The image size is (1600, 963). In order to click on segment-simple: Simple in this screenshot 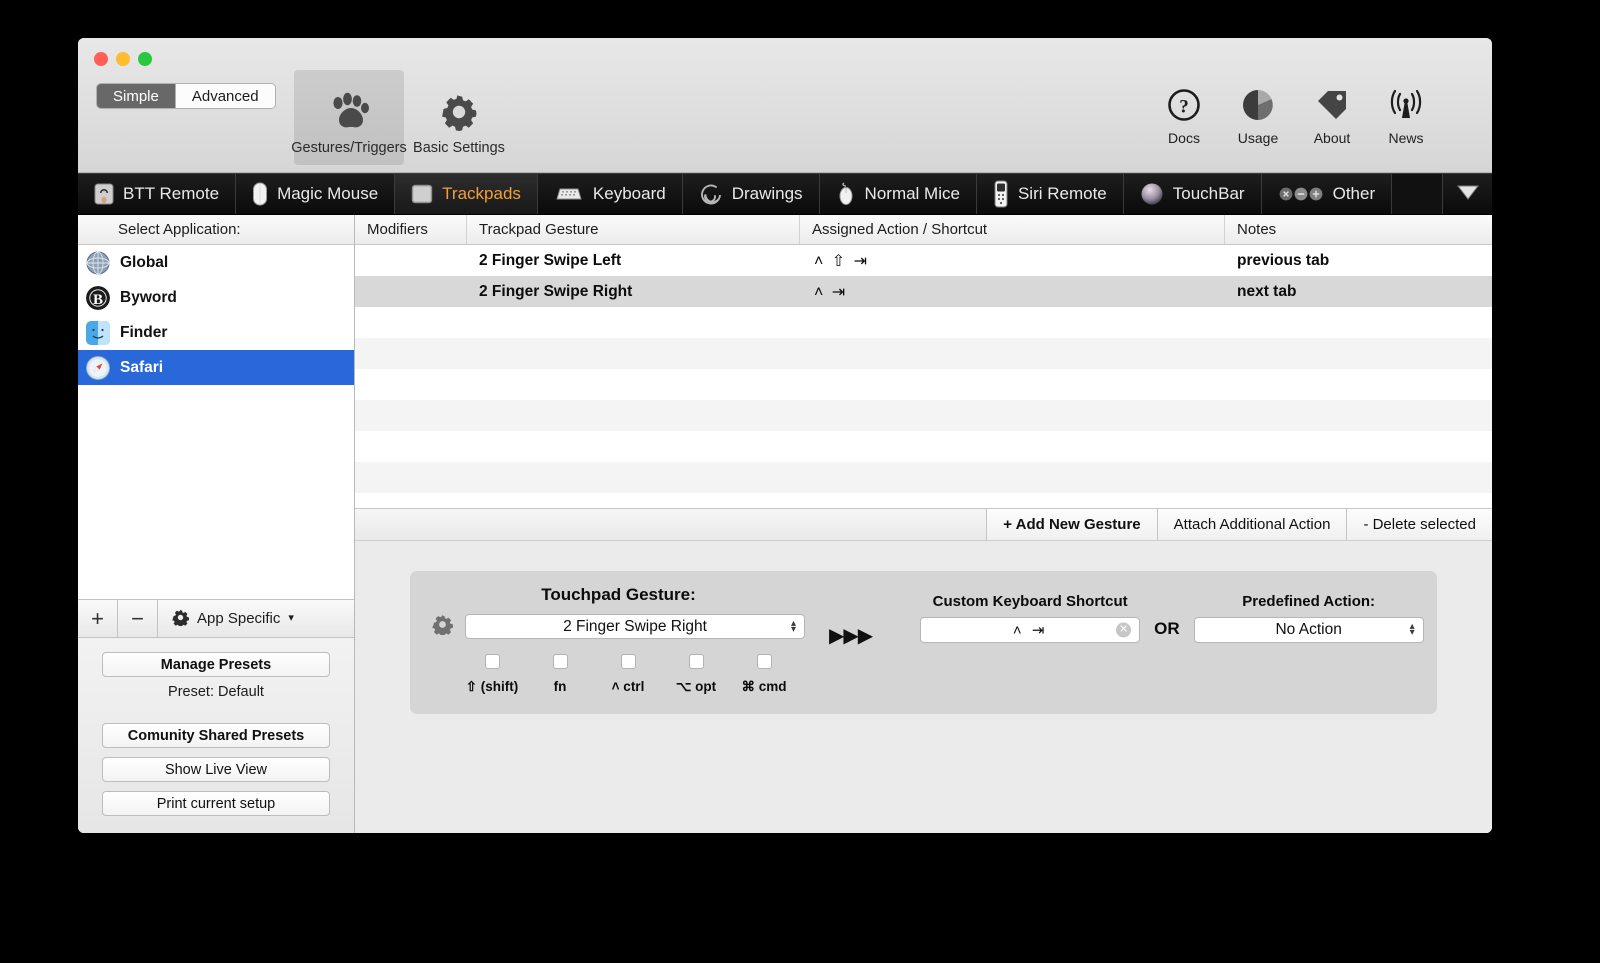, I will do `click(136, 96)`.